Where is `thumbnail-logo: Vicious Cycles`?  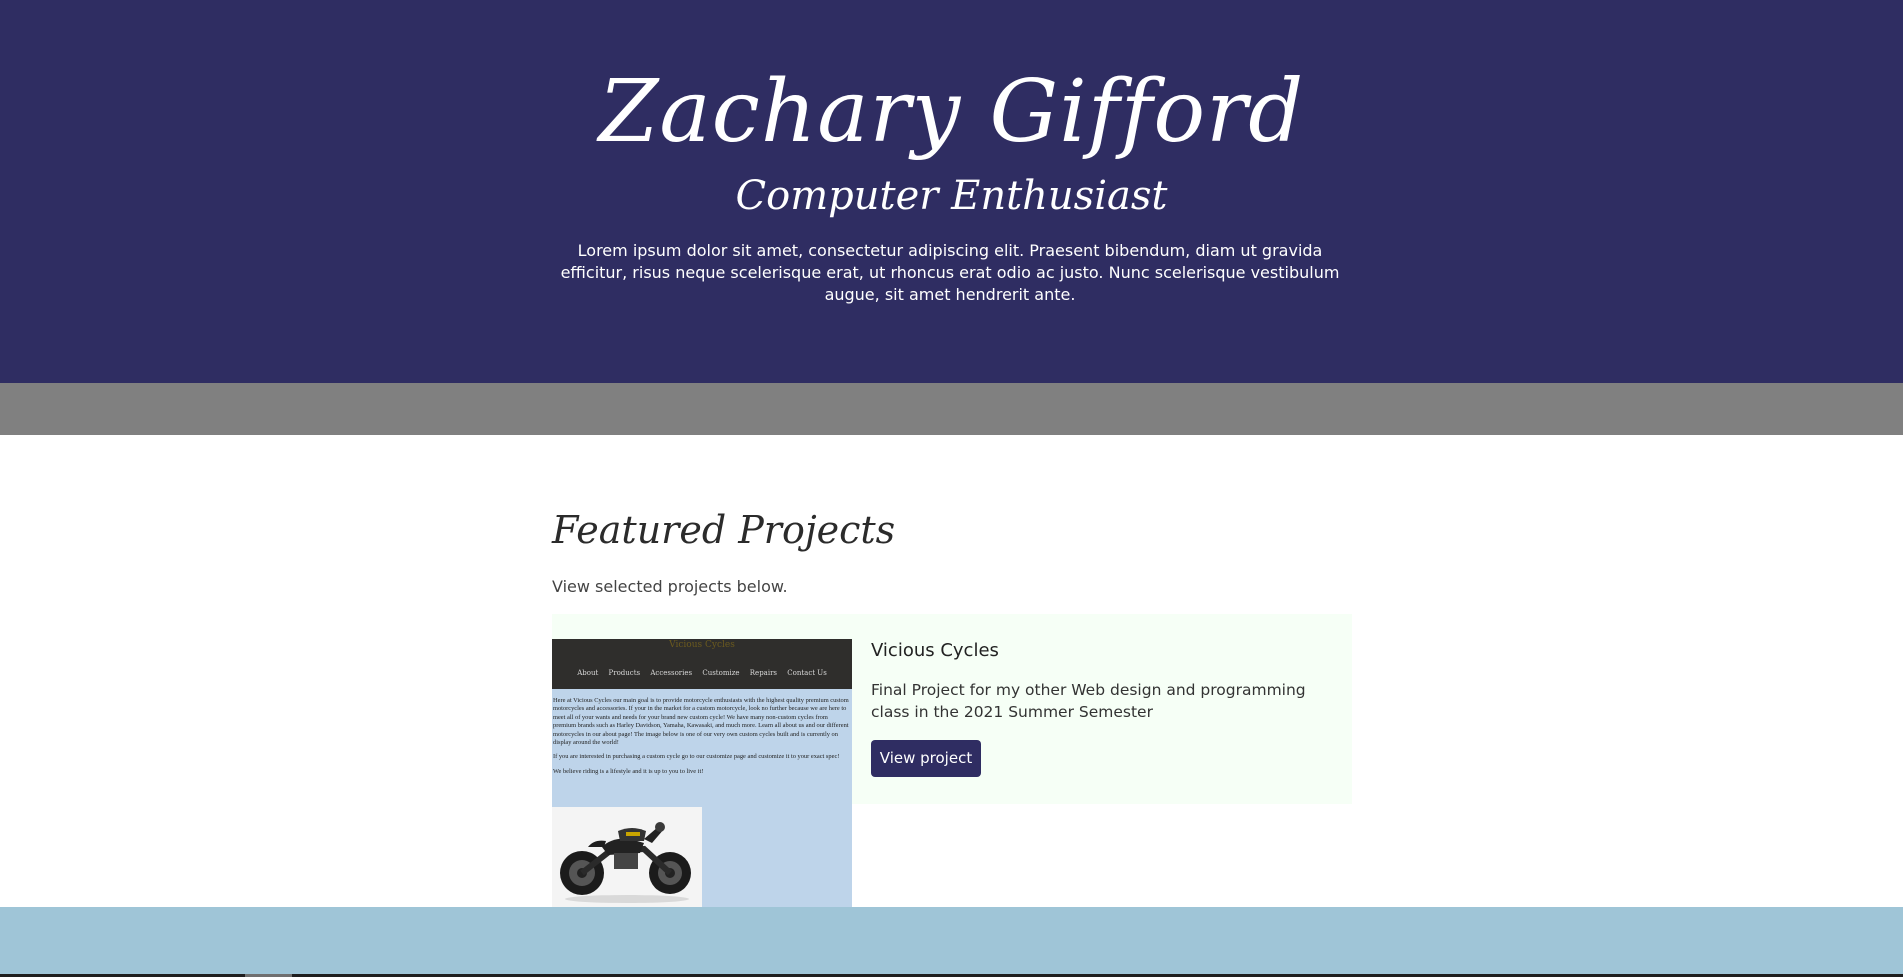
thumbnail-logo: Vicious Cycles is located at coordinates (702, 645).